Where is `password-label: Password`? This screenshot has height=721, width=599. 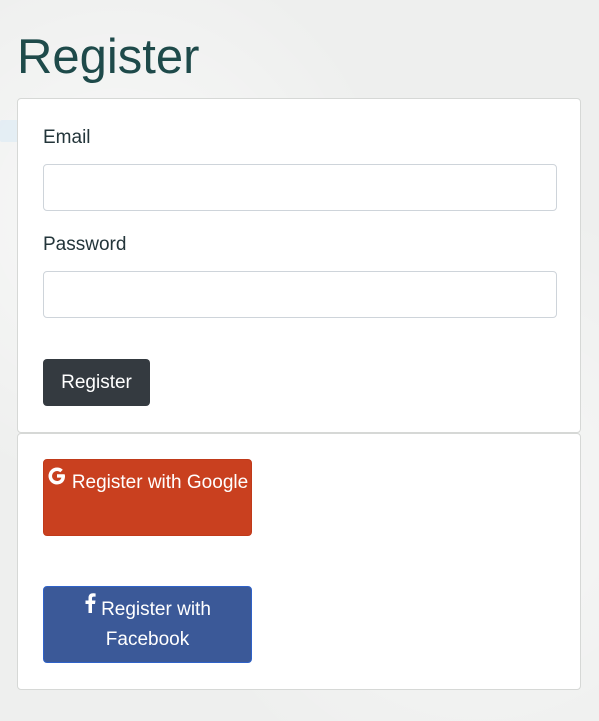
password-label: Password is located at coordinates (85, 244).